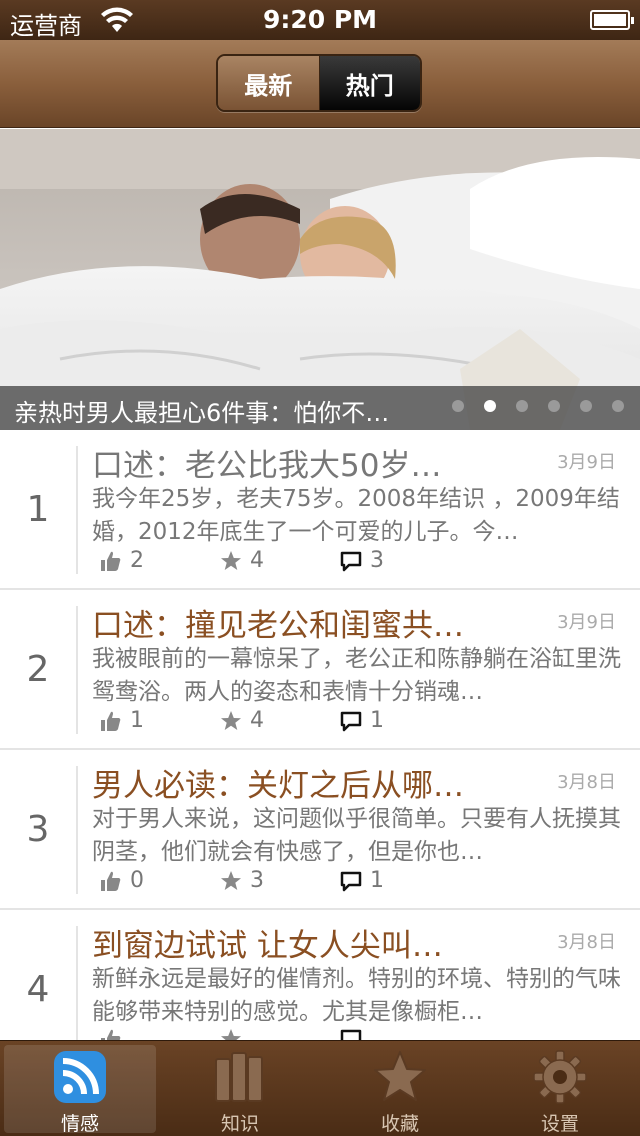  Describe the element at coordinates (269, 83) in the screenshot. I see `segment-latest: 最新` at that location.